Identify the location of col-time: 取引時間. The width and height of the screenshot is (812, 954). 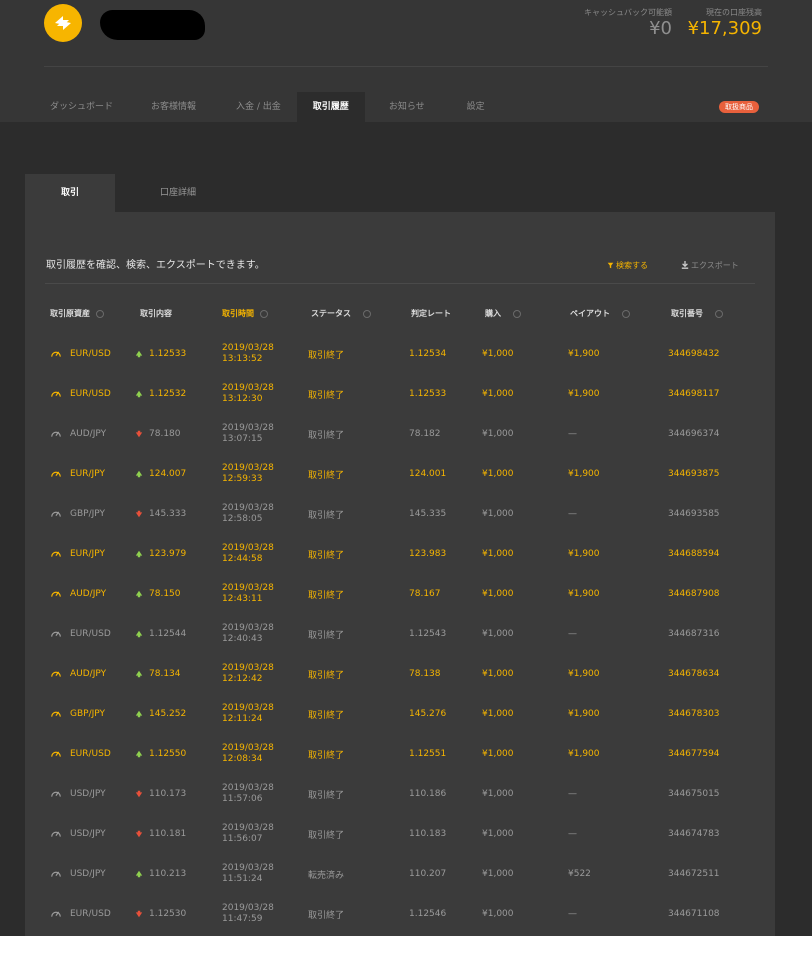
(245, 313).